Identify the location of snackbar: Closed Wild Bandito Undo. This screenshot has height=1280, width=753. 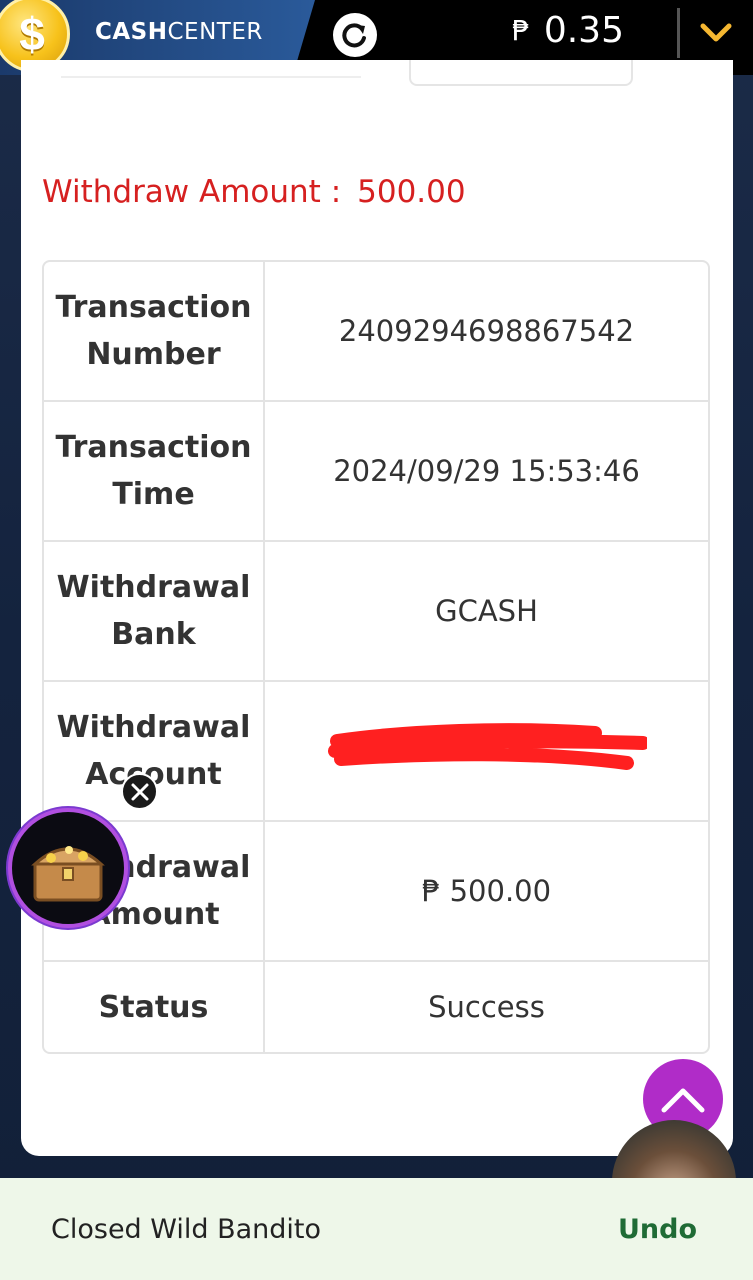
(376, 1229).